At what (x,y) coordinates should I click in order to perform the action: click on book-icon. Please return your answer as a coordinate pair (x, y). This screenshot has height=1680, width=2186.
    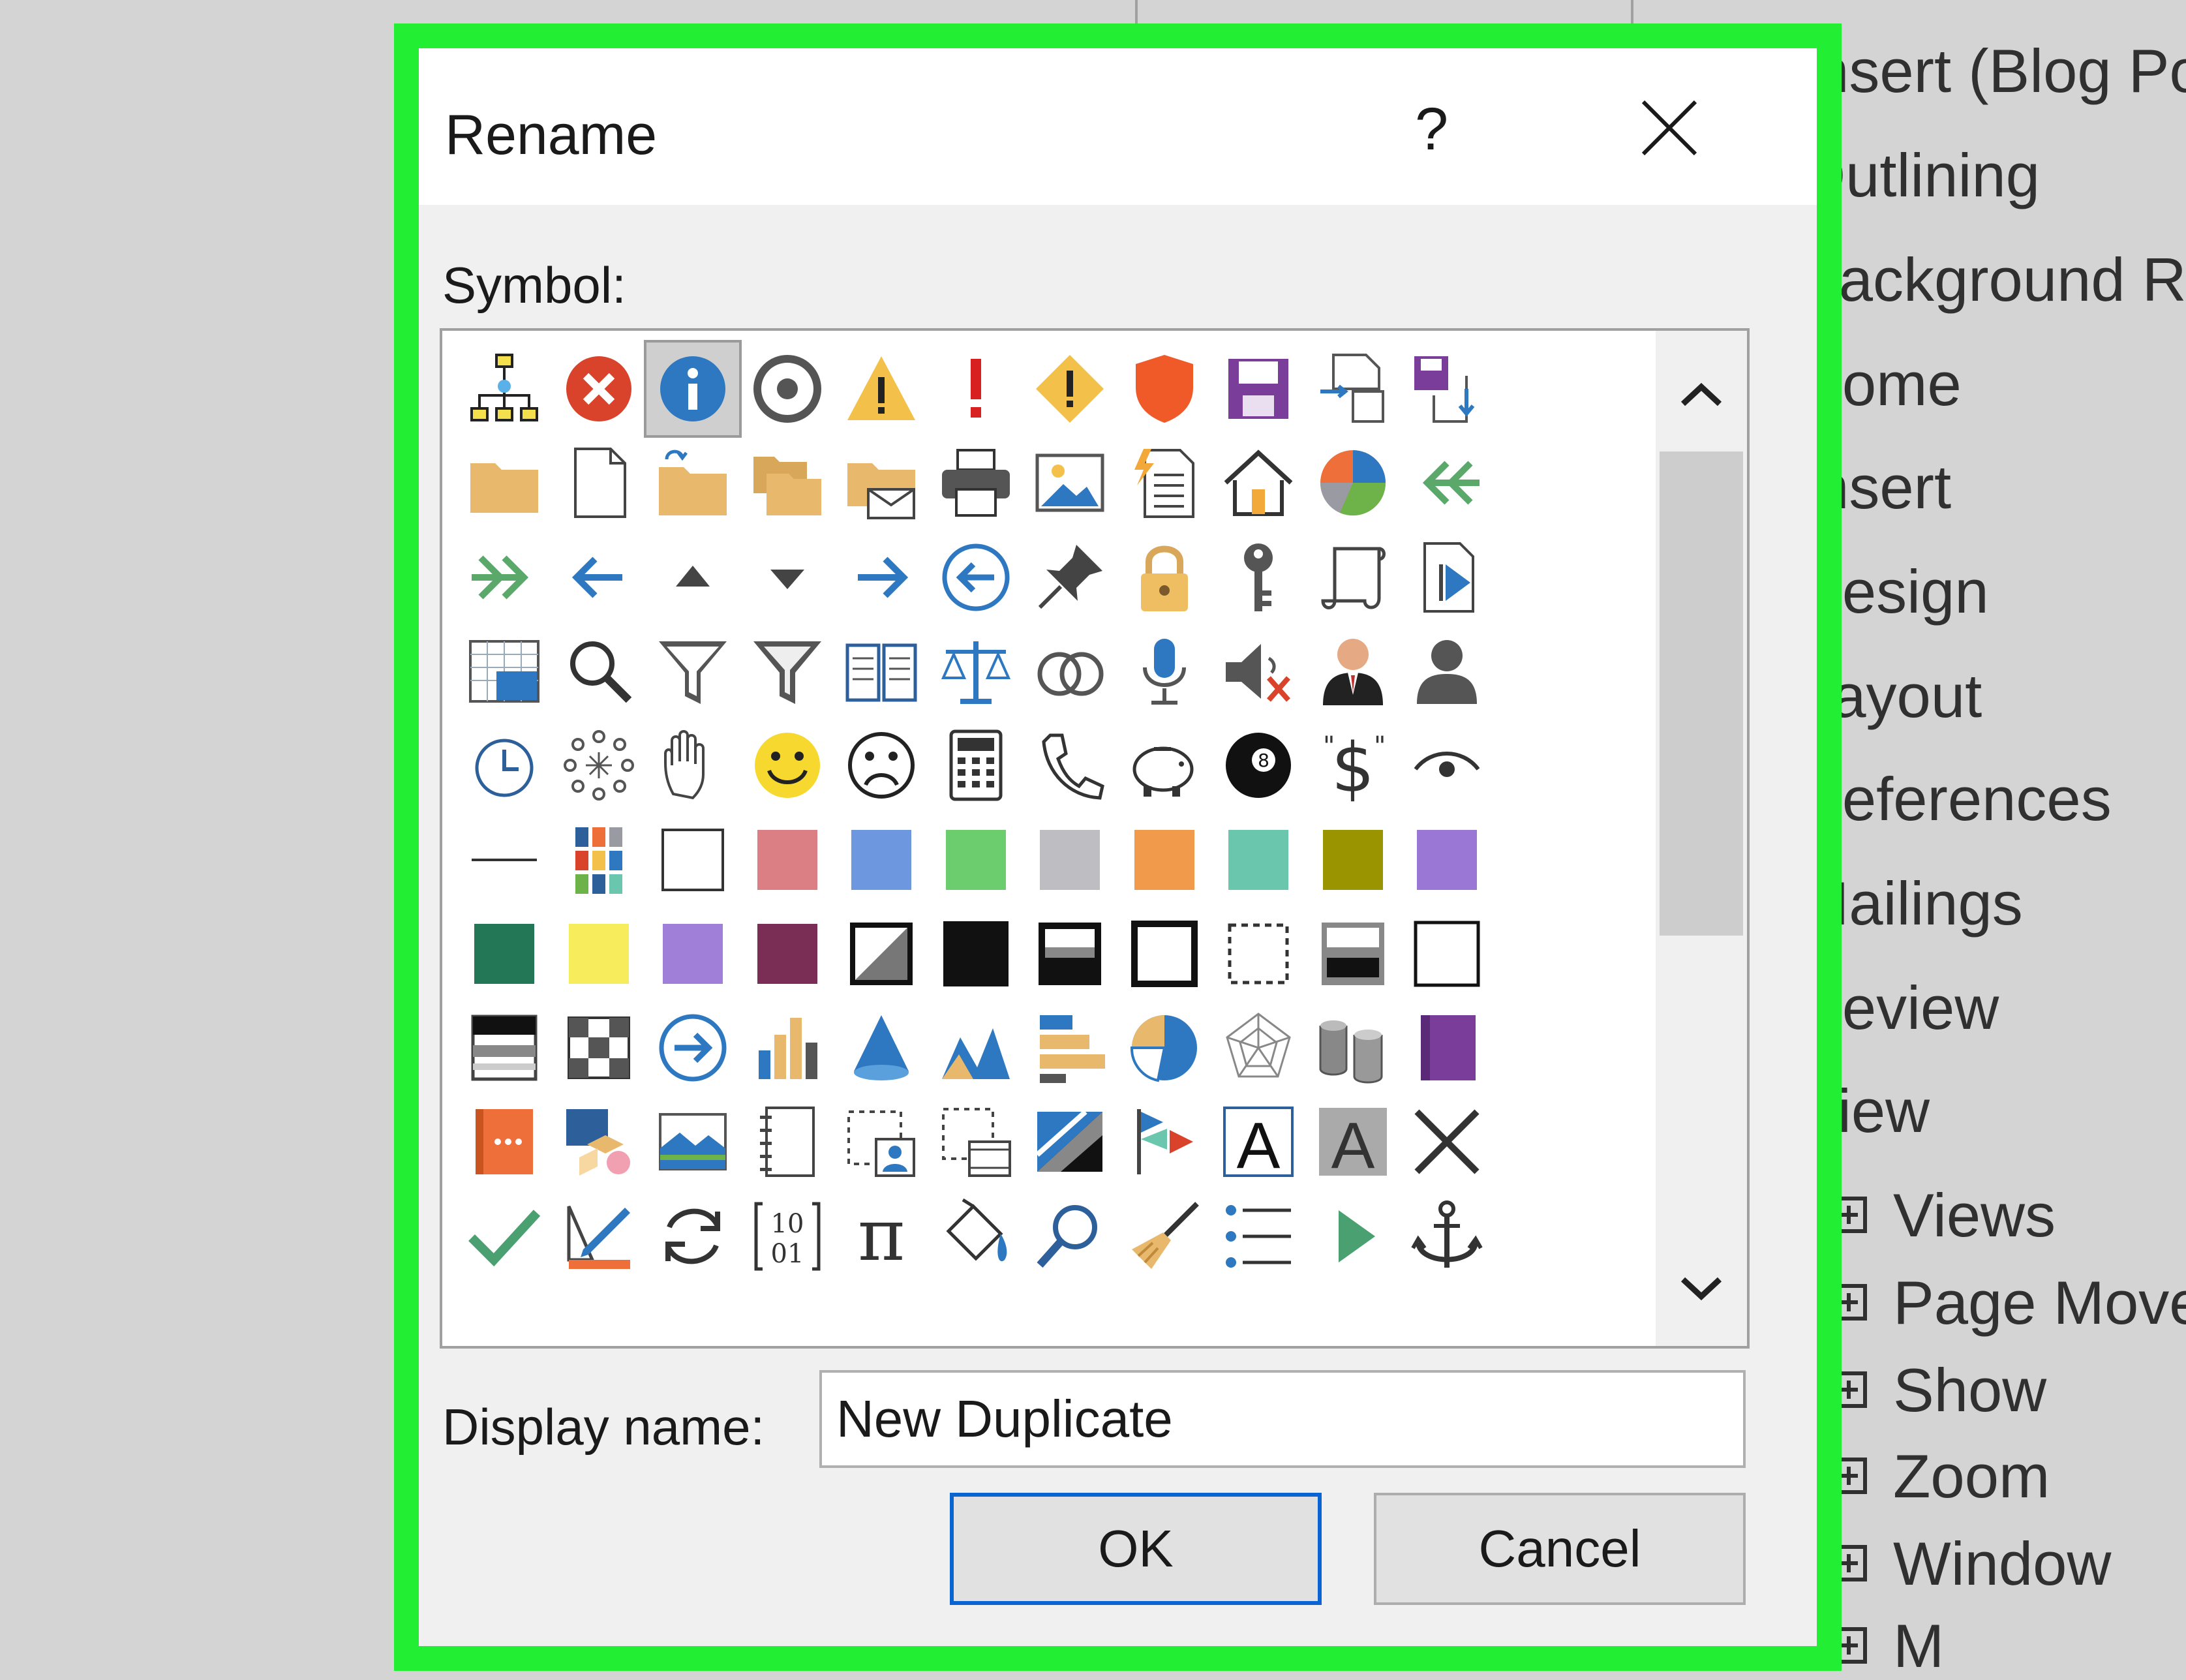
    Looking at the image, I should click on (881, 671).